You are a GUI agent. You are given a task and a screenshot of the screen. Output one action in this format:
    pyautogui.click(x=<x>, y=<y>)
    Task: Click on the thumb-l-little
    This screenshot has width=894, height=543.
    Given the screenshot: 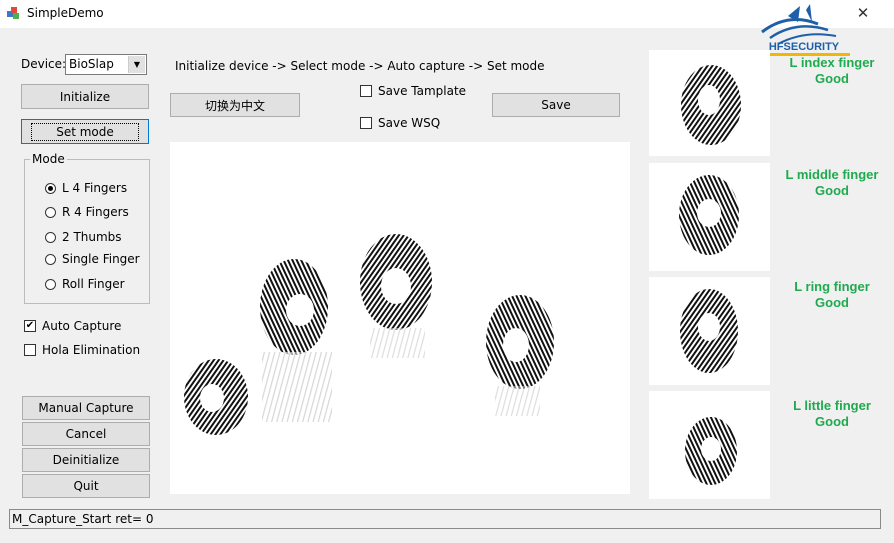 What is the action you would take?
    pyautogui.click(x=709, y=445)
    